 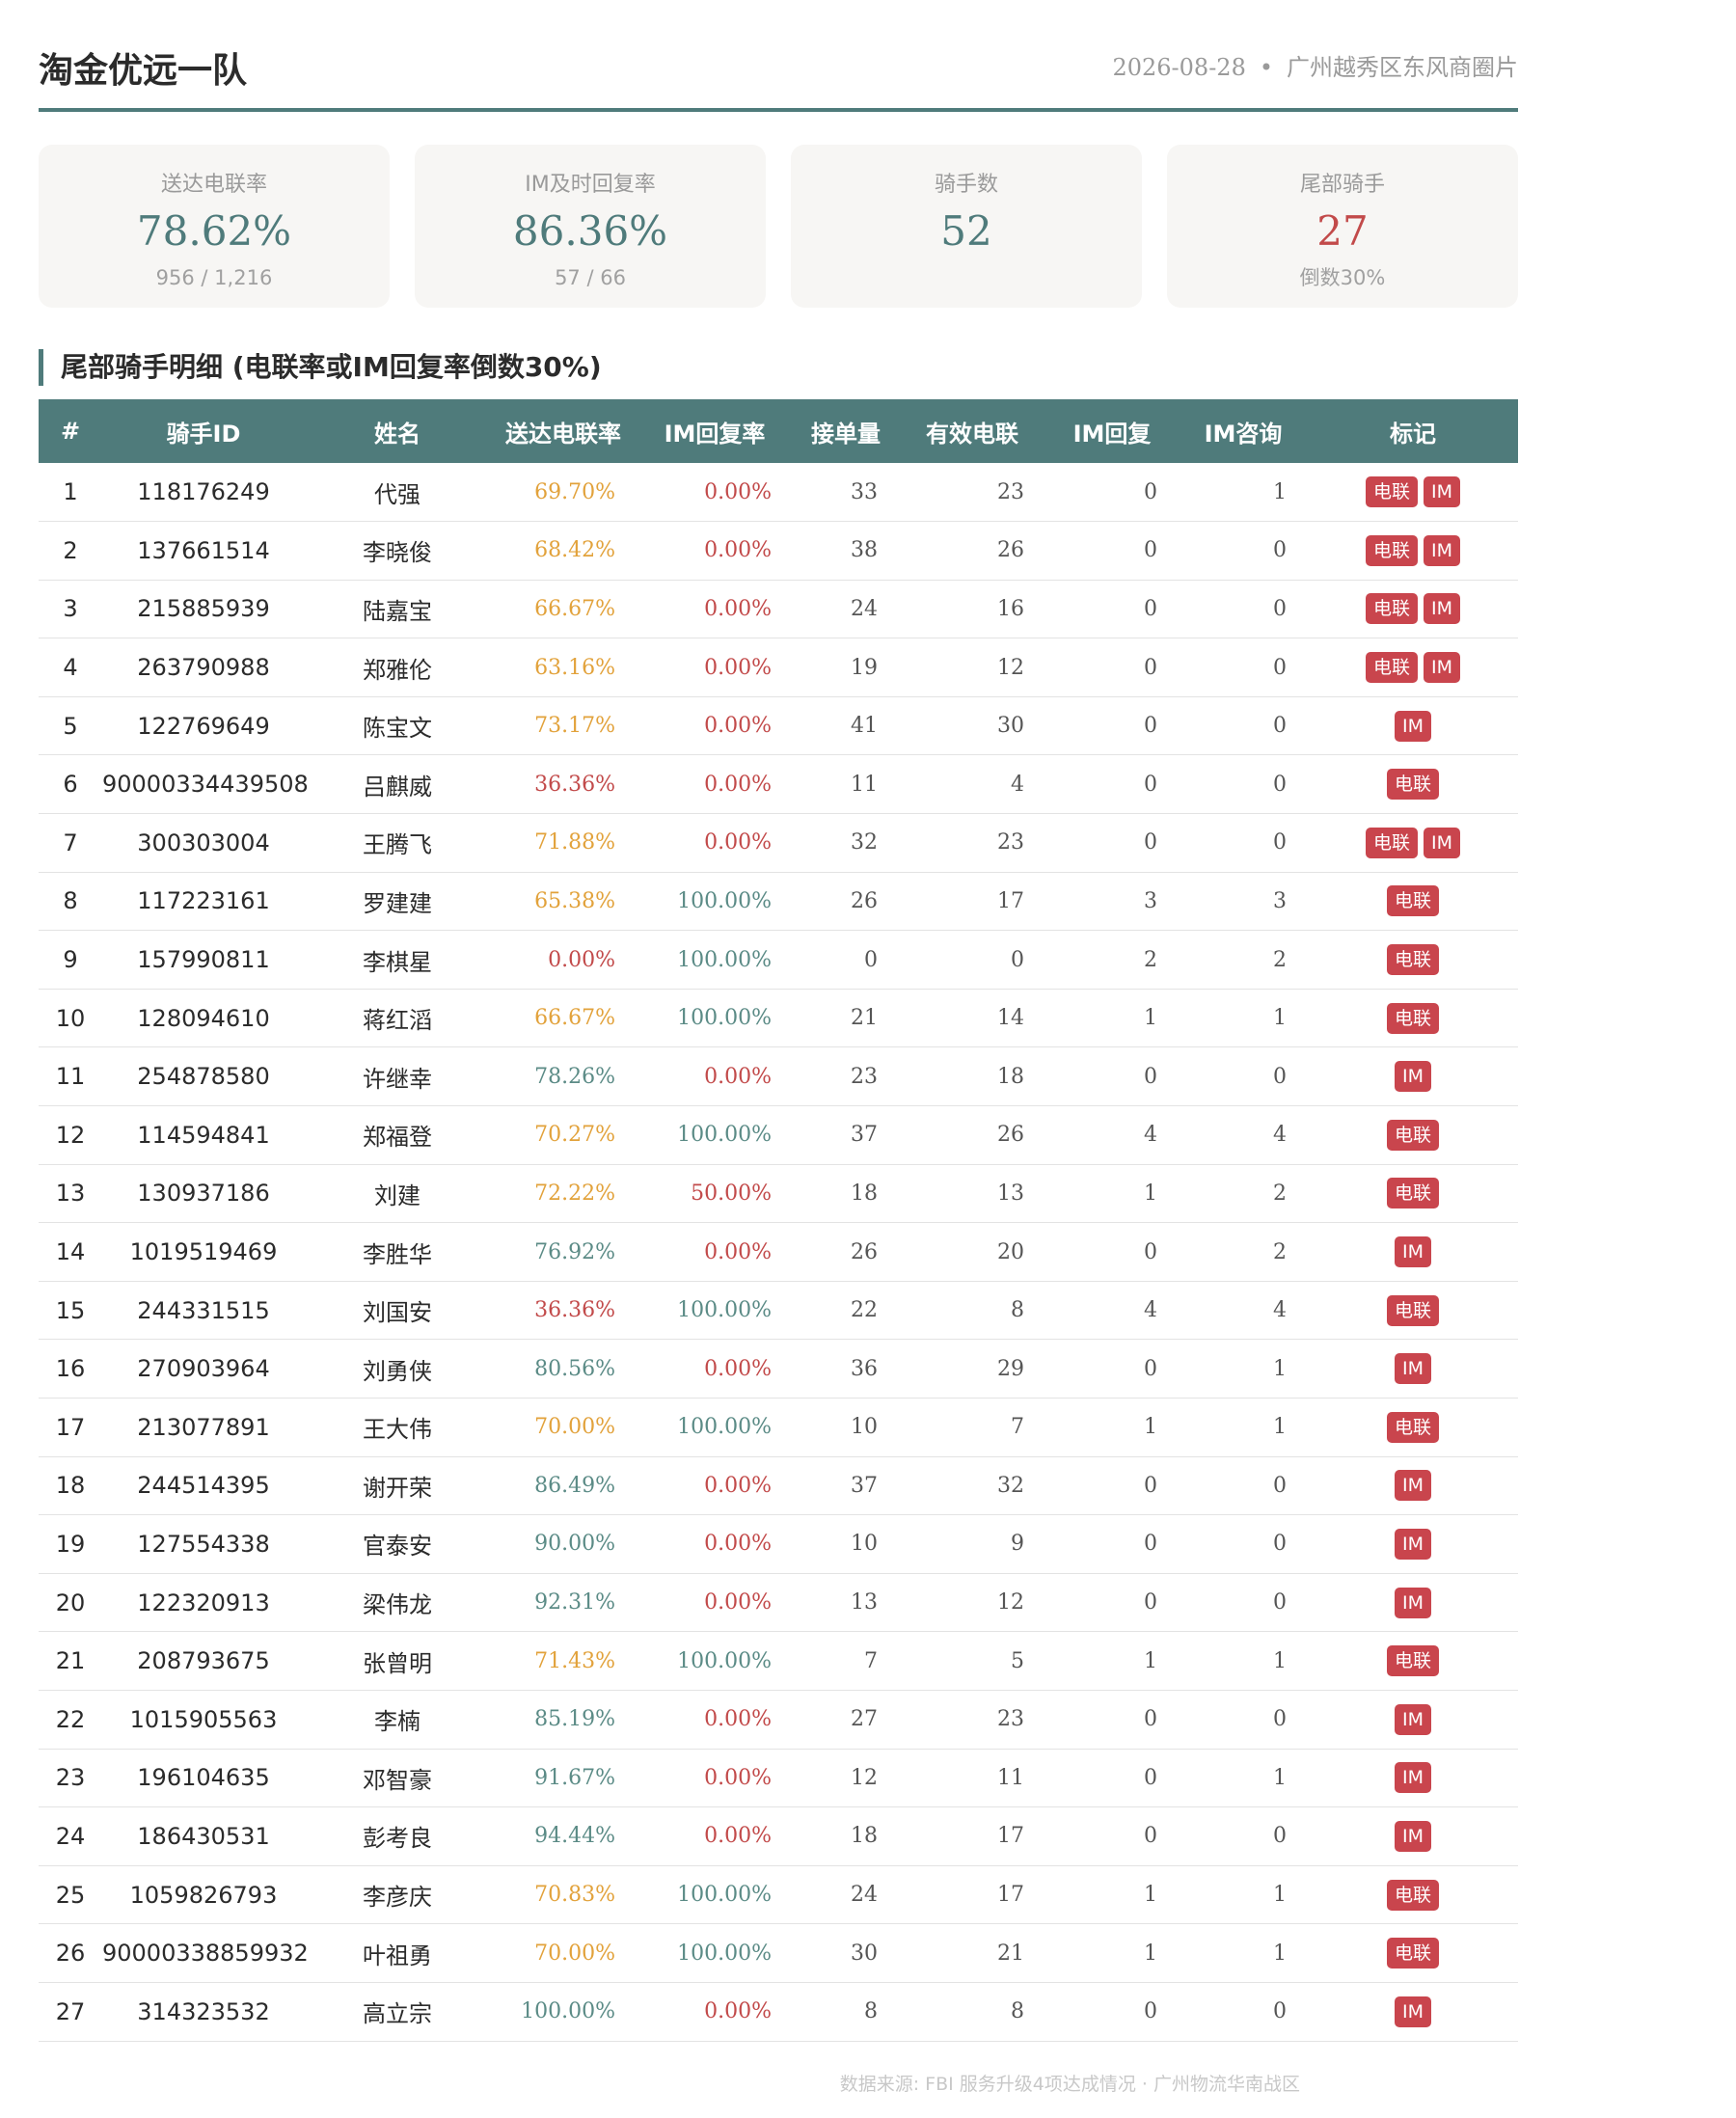 I want to click on cell-orders: 38, so click(x=864, y=551).